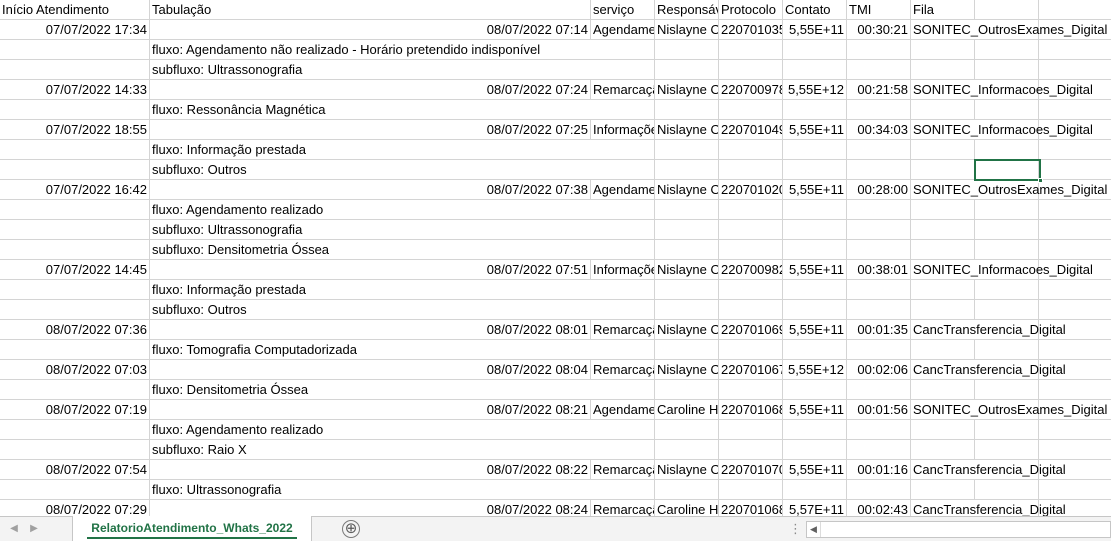 The image size is (1111, 541). Describe the element at coordinates (751, 330) in the screenshot. I see `table-cell: 2207010691` at that location.